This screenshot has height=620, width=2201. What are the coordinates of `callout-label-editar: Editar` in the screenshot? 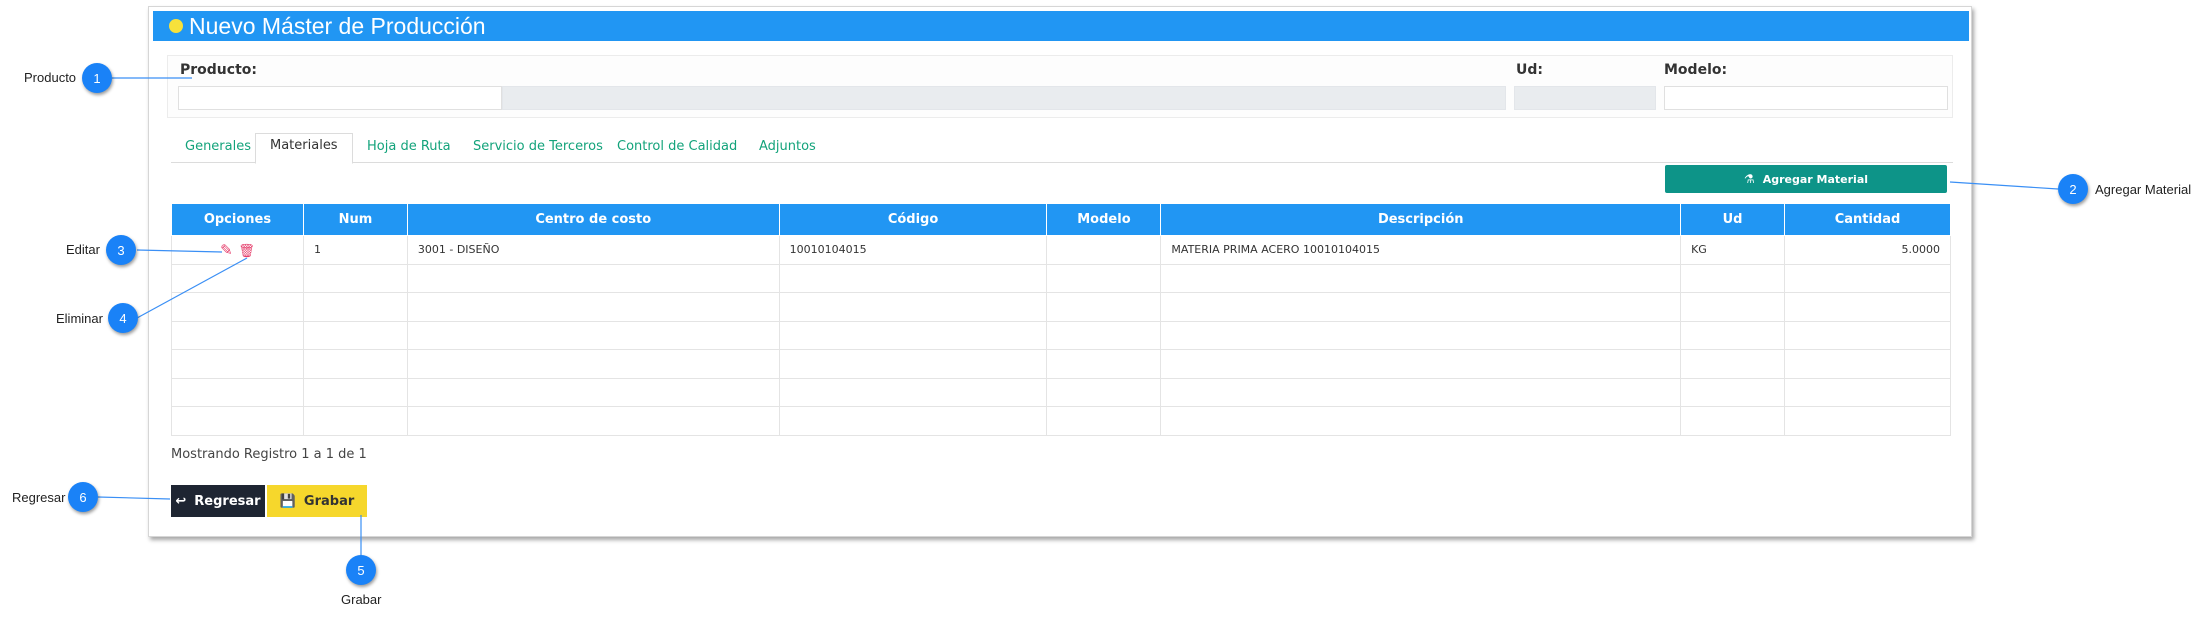 It's located at (83, 249).